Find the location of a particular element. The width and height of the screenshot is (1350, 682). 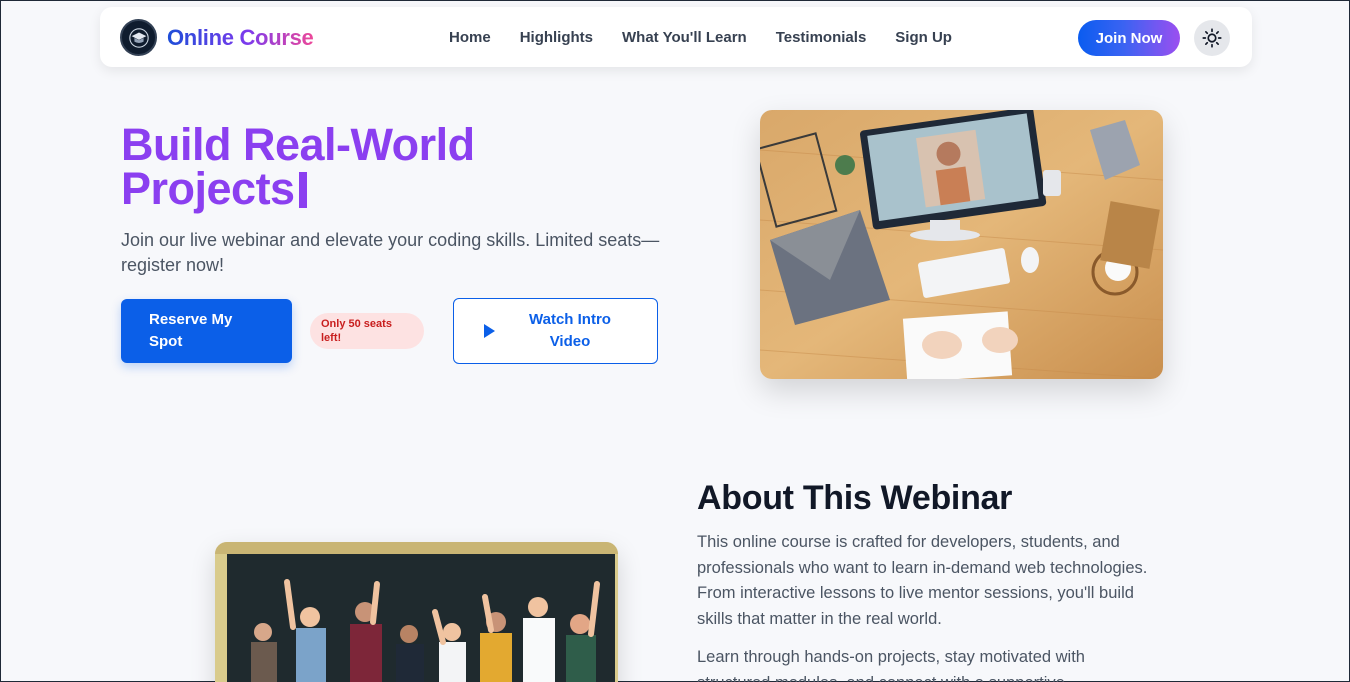

brand-logo: Online Course is located at coordinates (217, 37).